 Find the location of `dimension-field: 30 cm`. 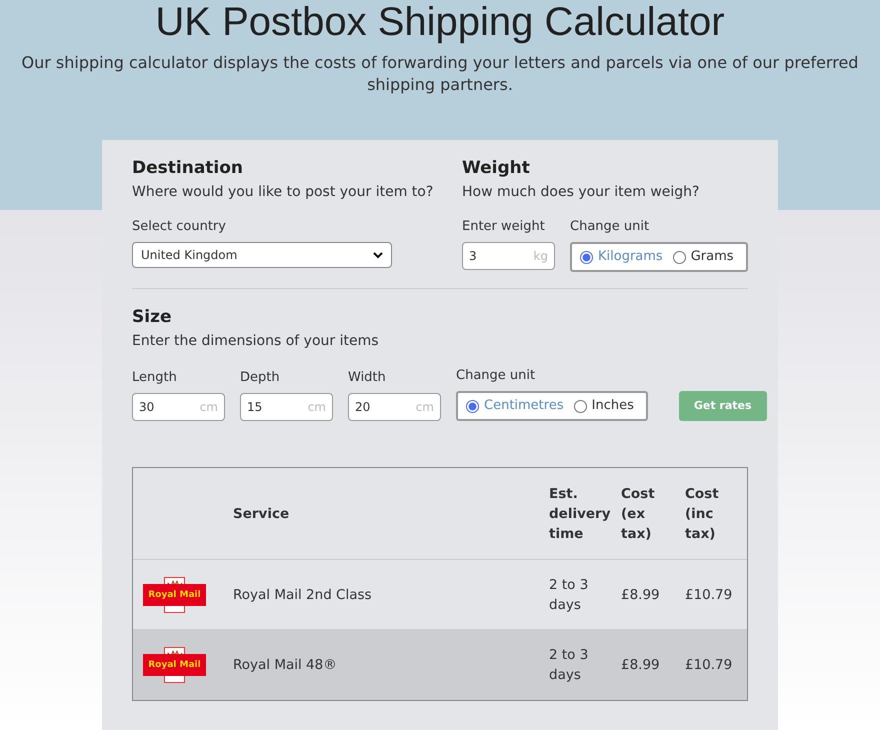

dimension-field: 30 cm is located at coordinates (178, 407).